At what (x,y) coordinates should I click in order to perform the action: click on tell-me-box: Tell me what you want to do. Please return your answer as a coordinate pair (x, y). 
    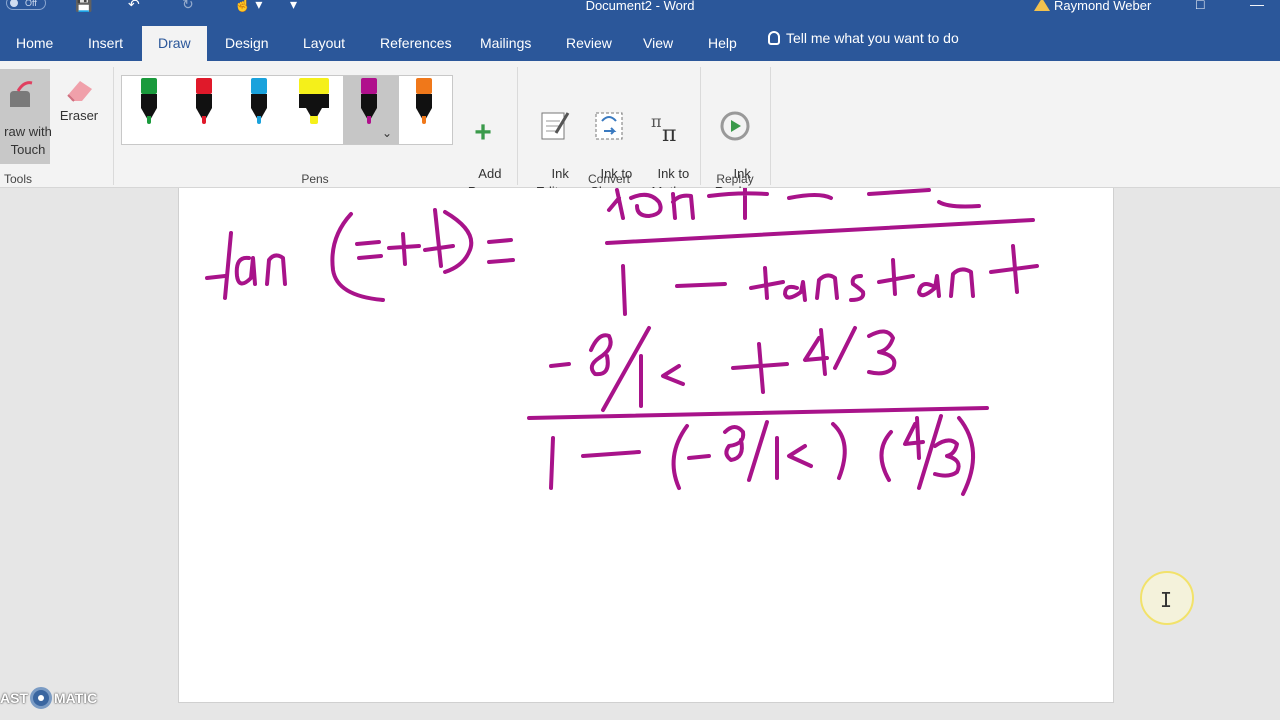
    Looking at the image, I should click on (863, 37).